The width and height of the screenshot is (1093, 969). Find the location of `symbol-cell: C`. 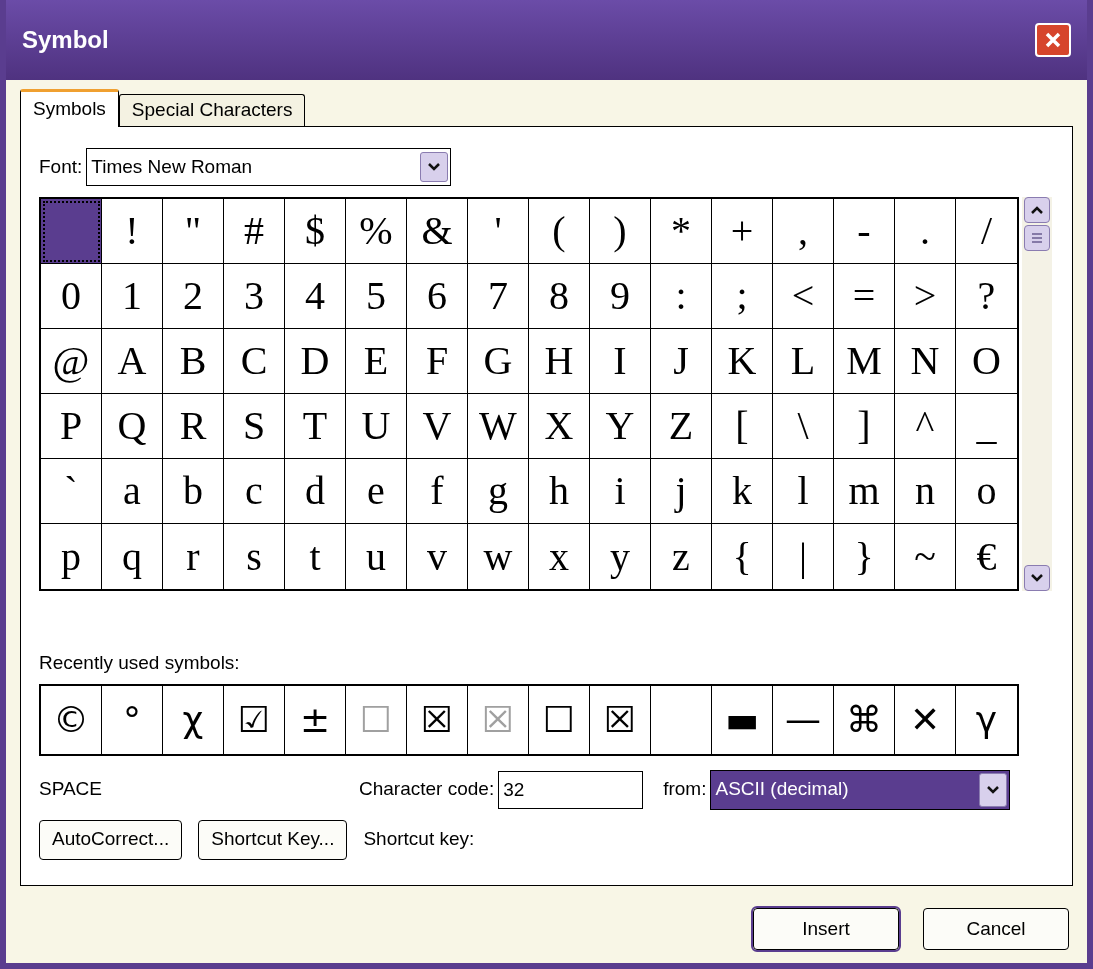

symbol-cell: C is located at coordinates (254, 361).